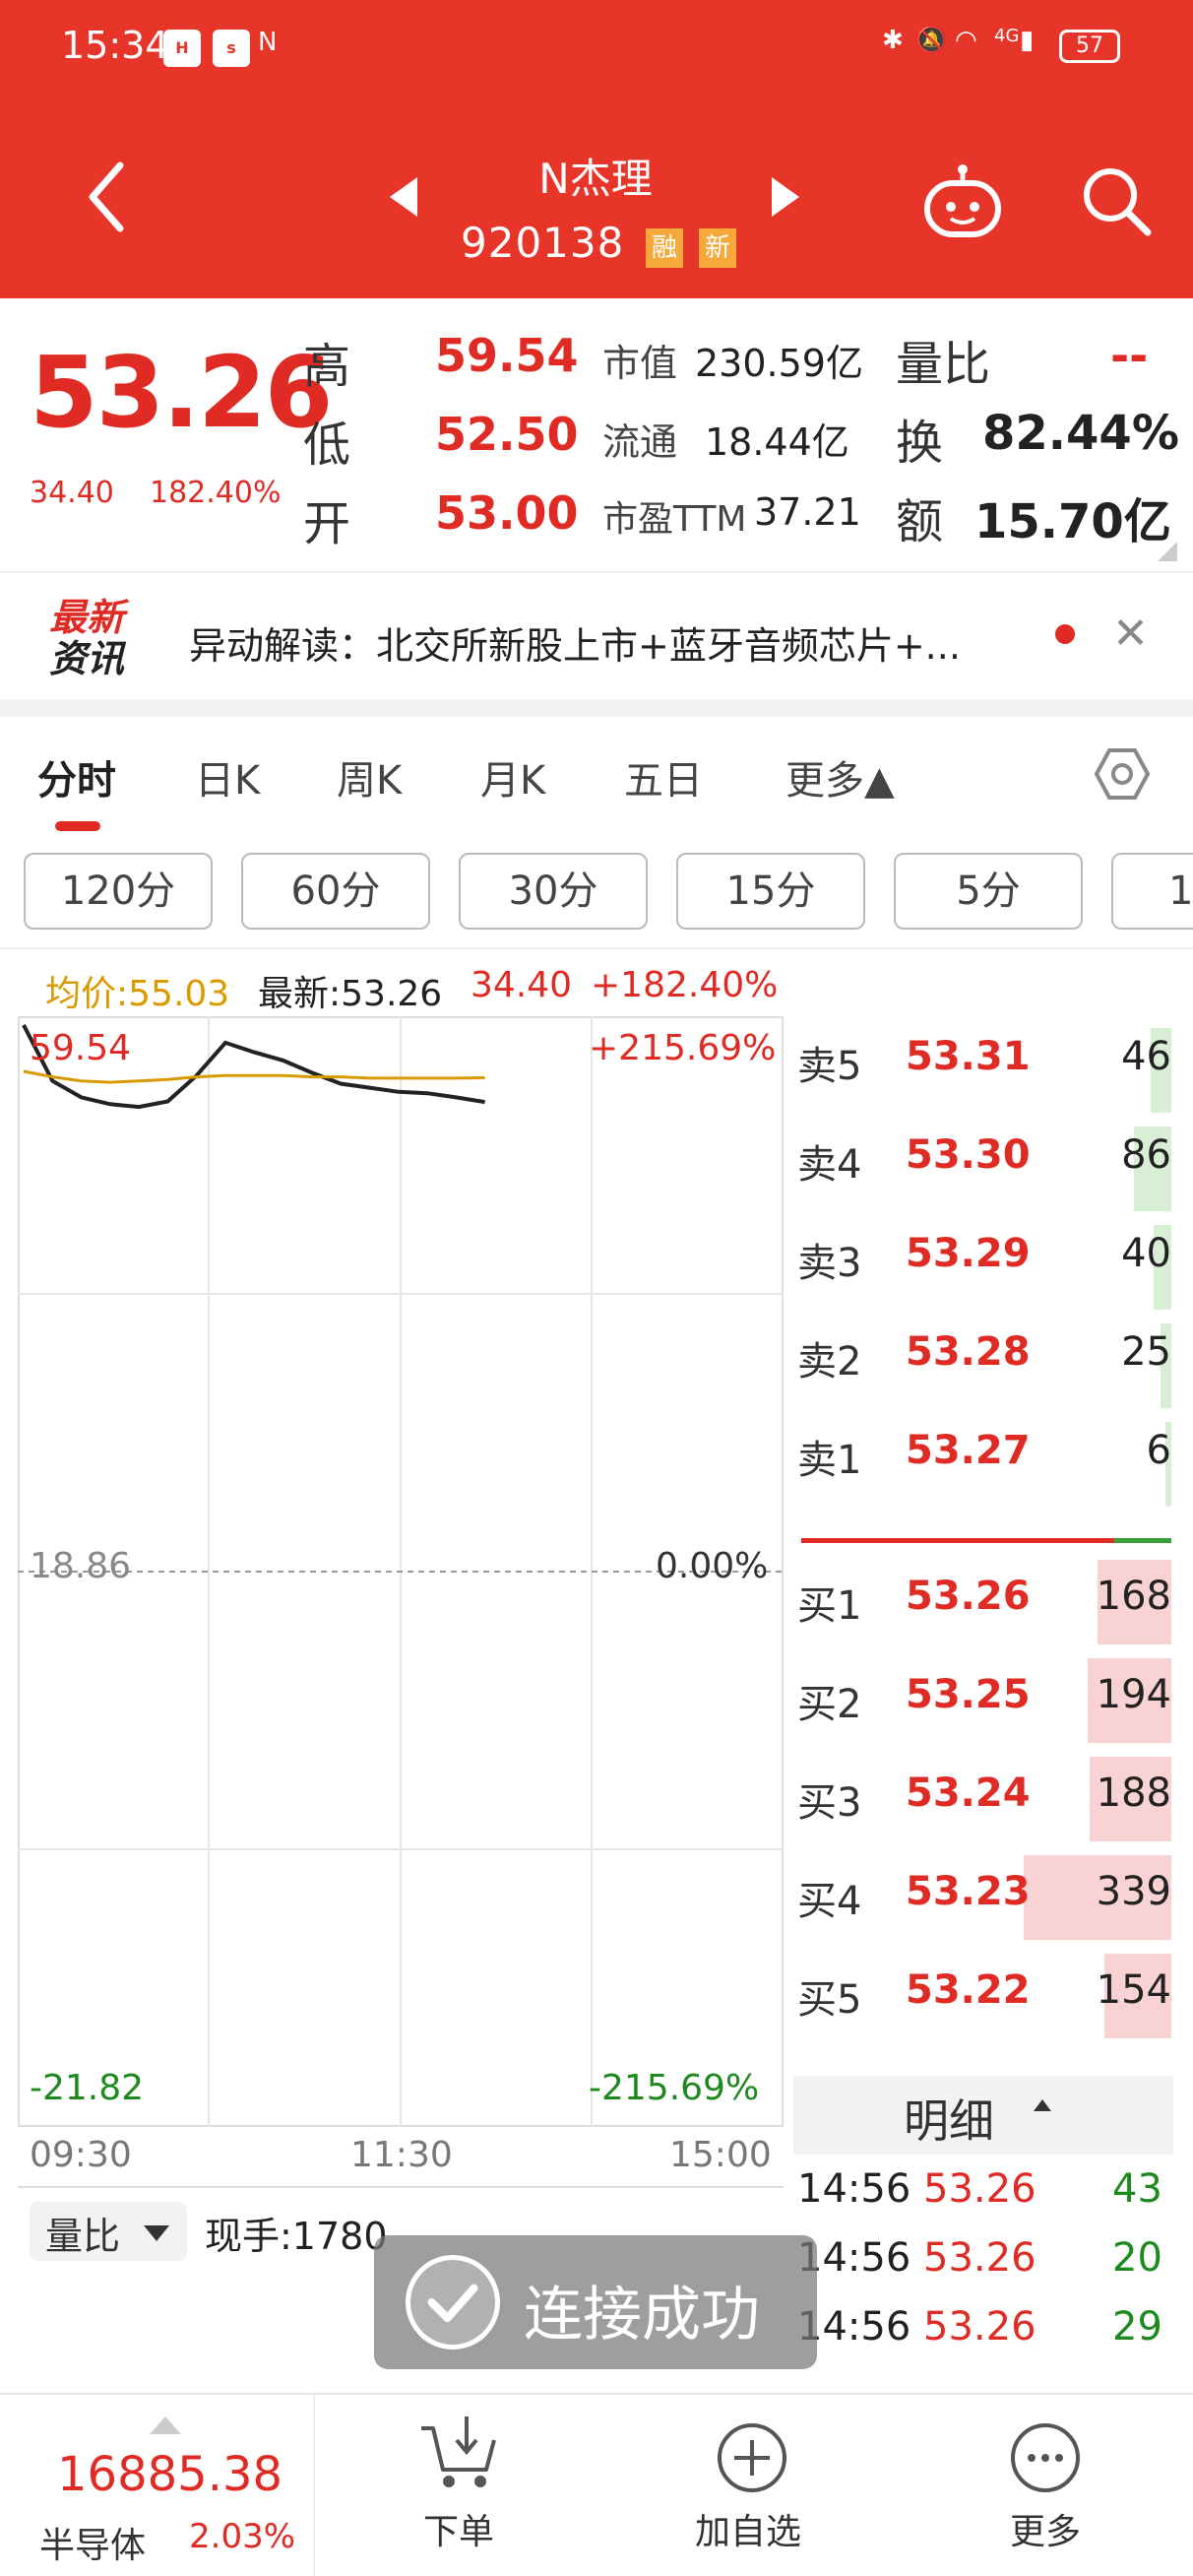  What do you see at coordinates (156, 2233) in the screenshot?
I see `dropdown-icon` at bounding box center [156, 2233].